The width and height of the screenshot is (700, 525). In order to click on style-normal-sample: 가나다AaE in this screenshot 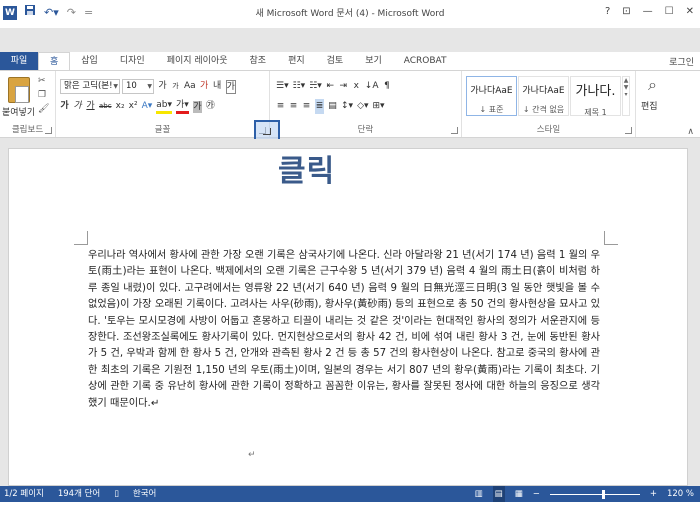, I will do `click(491, 91)`.